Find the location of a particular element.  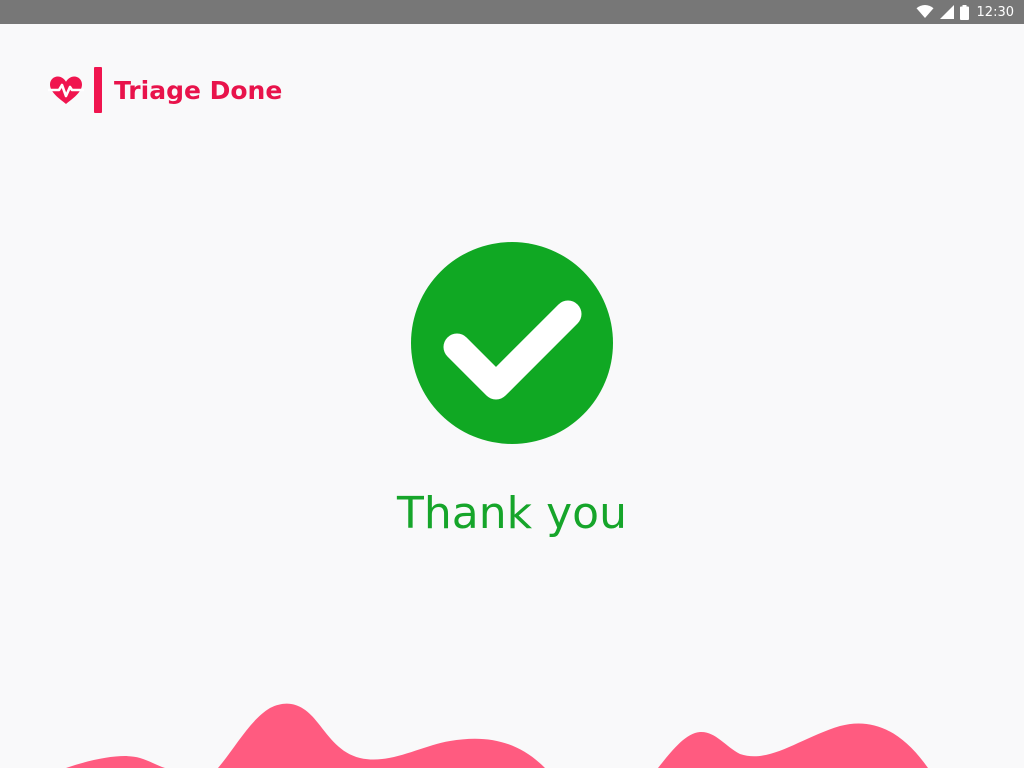

status-icons: 12:30 is located at coordinates (965, 12).